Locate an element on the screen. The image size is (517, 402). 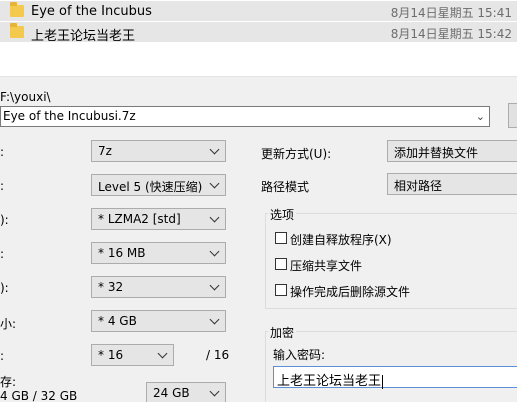
options-group-title: 选项 is located at coordinates (282, 214).